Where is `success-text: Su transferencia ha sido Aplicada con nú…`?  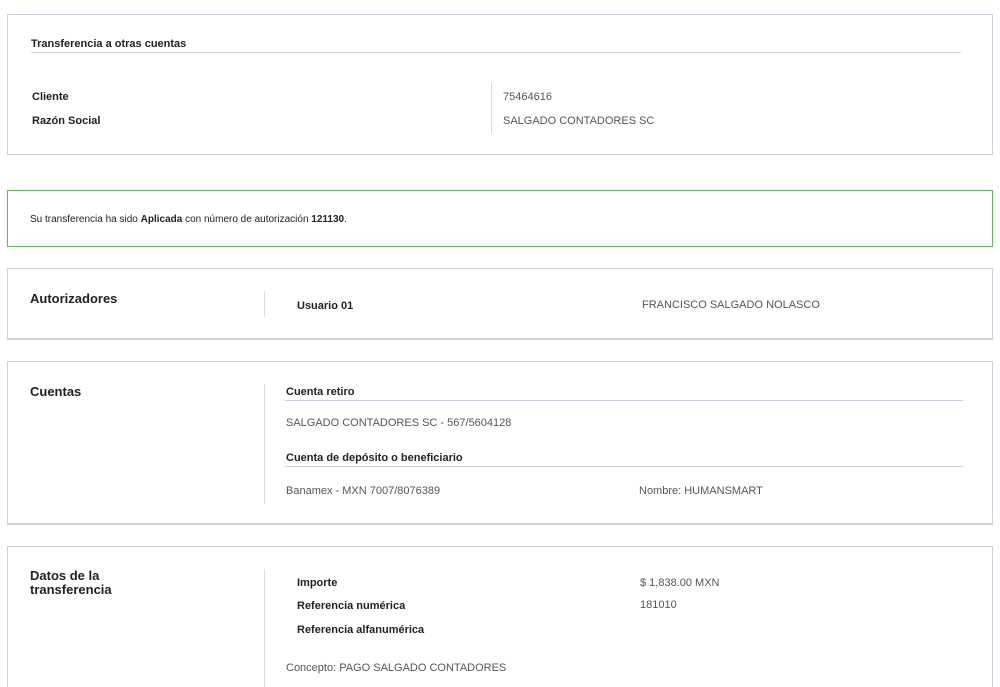 success-text: Su transferencia ha sido Aplicada con nú… is located at coordinates (188, 219).